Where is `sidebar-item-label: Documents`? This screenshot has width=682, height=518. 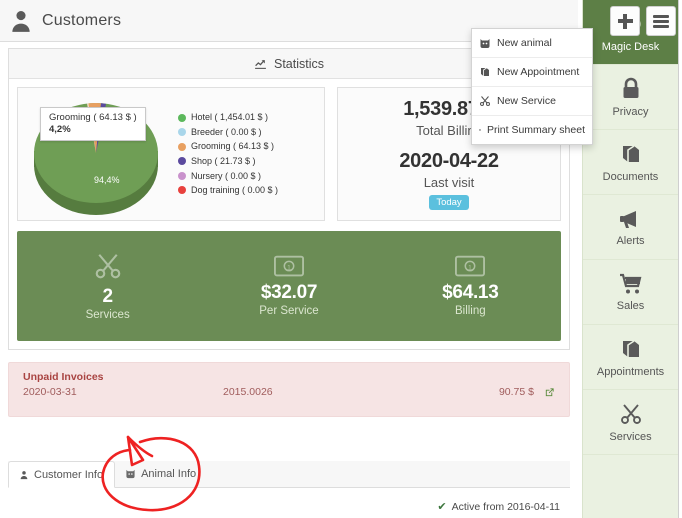
sidebar-item-label: Documents is located at coordinates (630, 176).